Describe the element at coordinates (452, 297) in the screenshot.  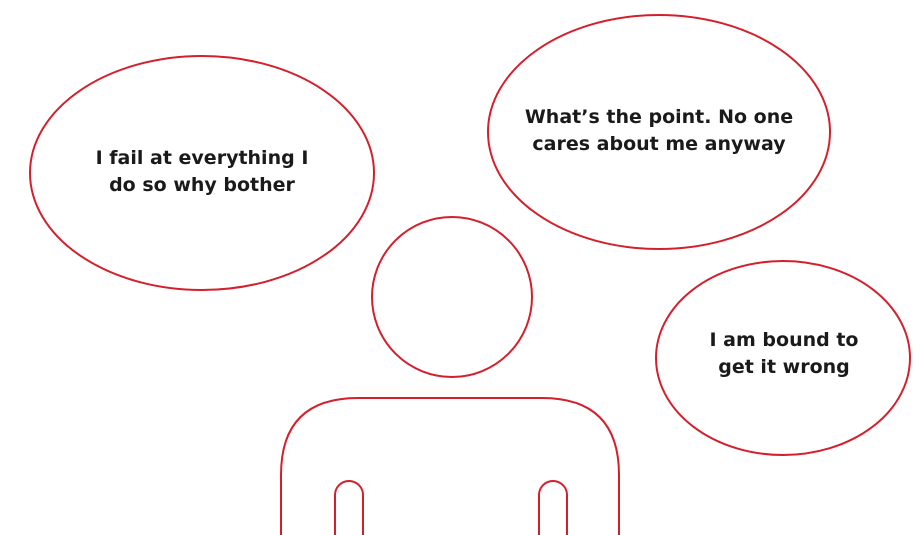
I see `person-head` at that location.